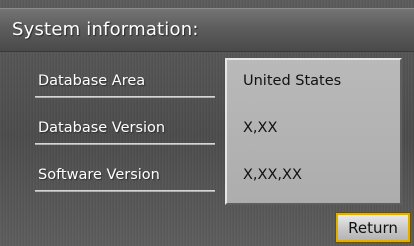  What do you see at coordinates (272, 175) in the screenshot?
I see `software-version-value: X,XX,XX` at bounding box center [272, 175].